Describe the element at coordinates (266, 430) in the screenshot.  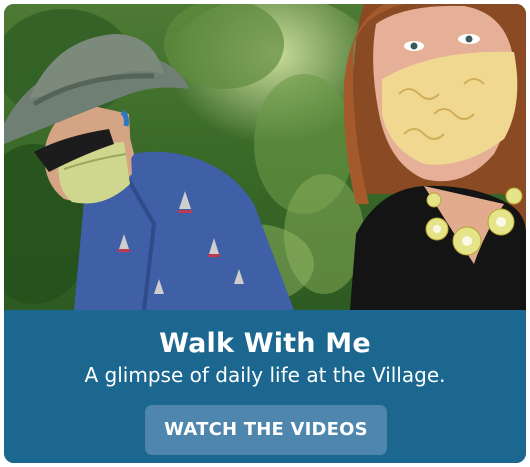
I see `watch-videos-button: WATCH THE VIDEOS` at that location.